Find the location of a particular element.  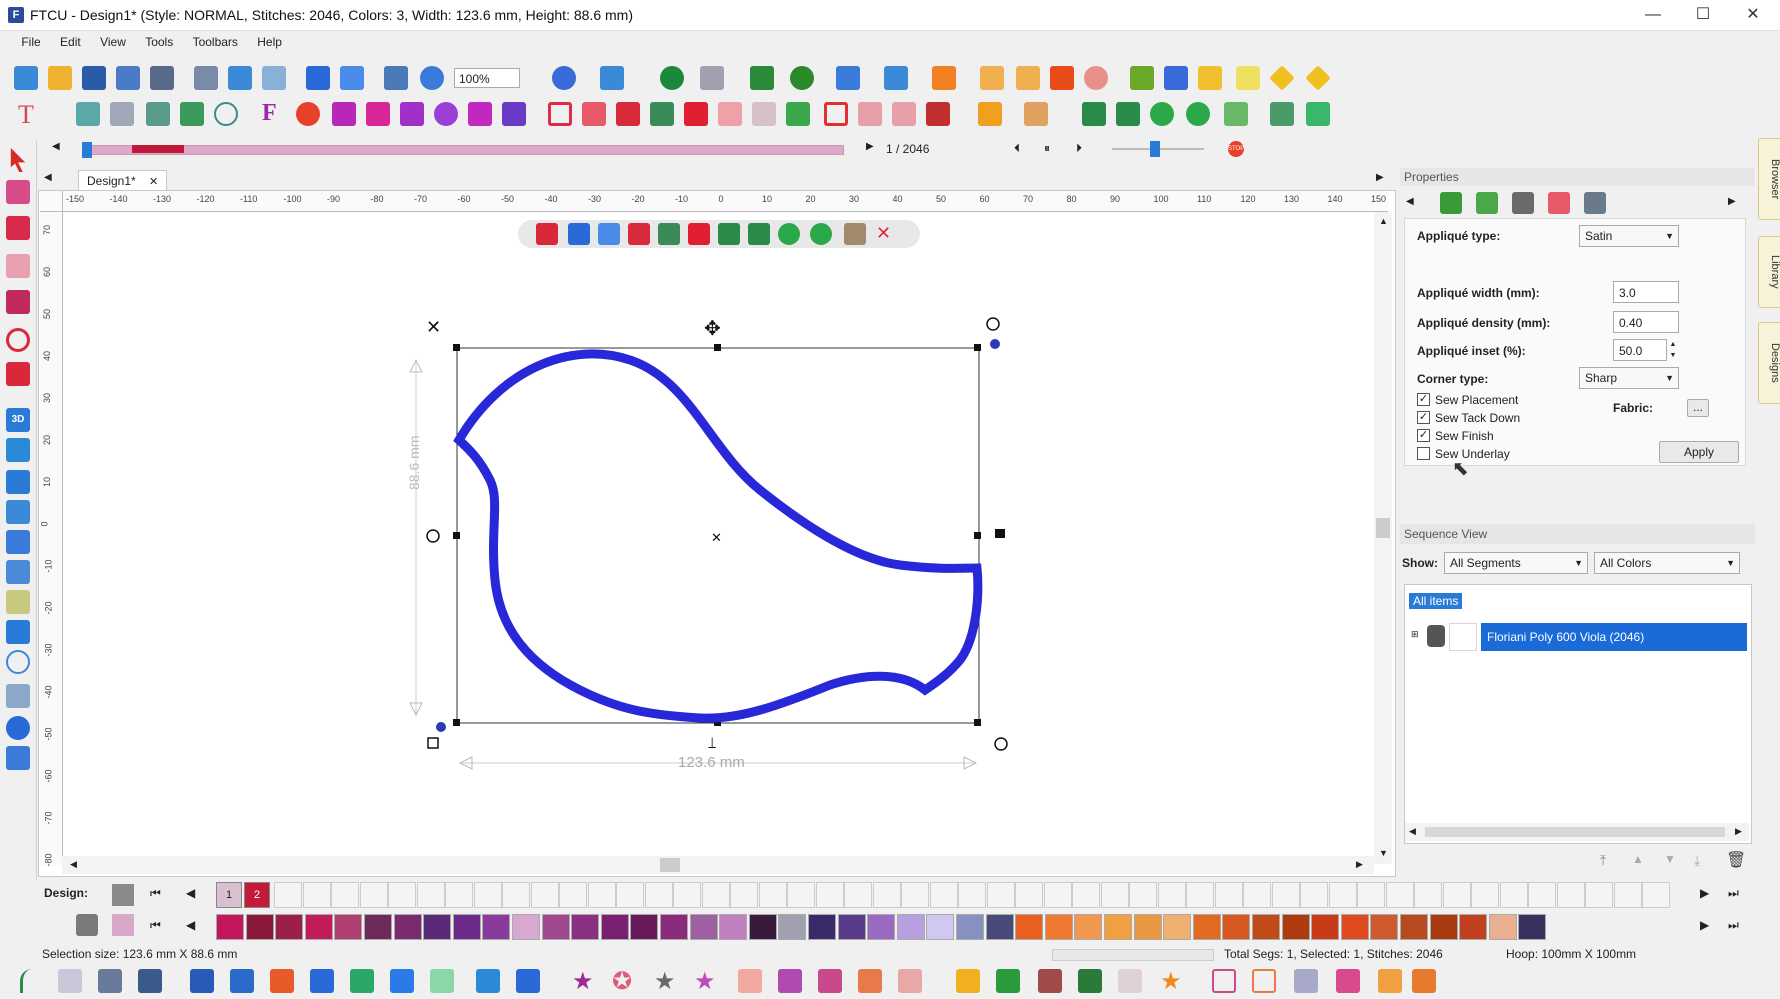

grid-blue-icon is located at coordinates (18, 512).